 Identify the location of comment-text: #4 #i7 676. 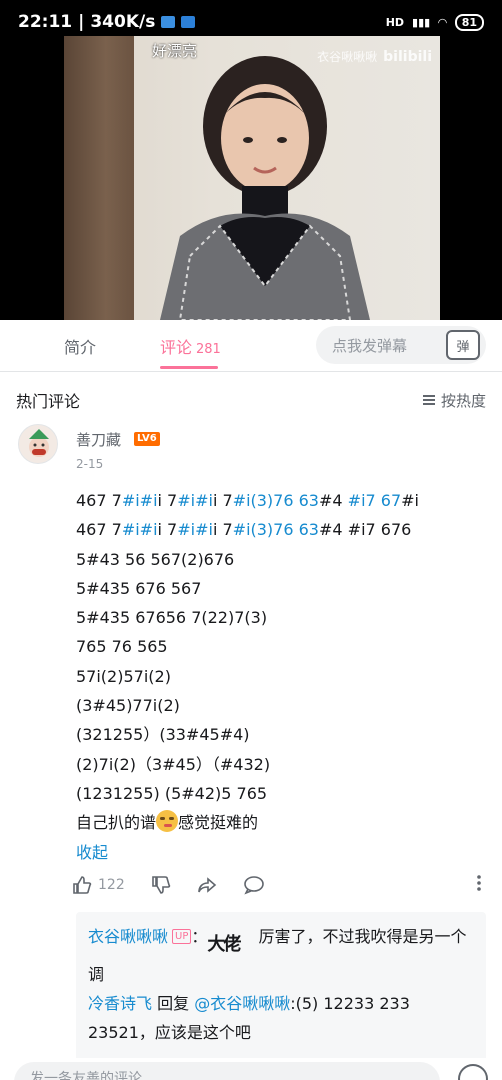
(365, 530).